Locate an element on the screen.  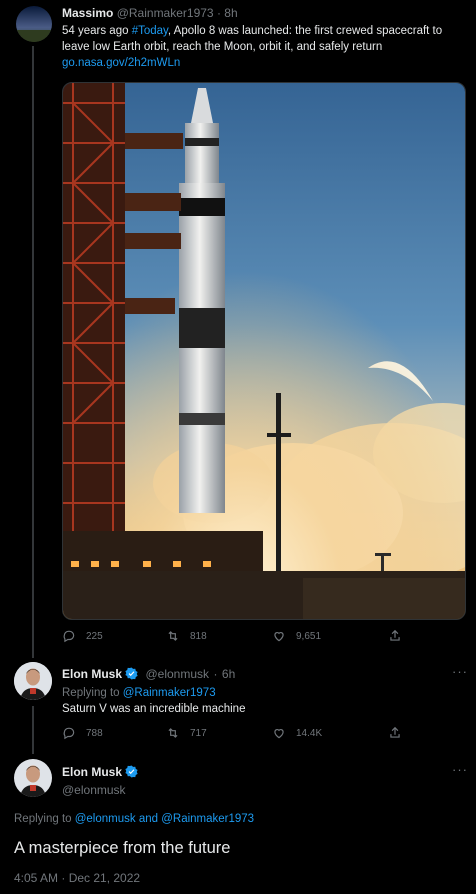
reply-button: 225 is located at coordinates (82, 636).